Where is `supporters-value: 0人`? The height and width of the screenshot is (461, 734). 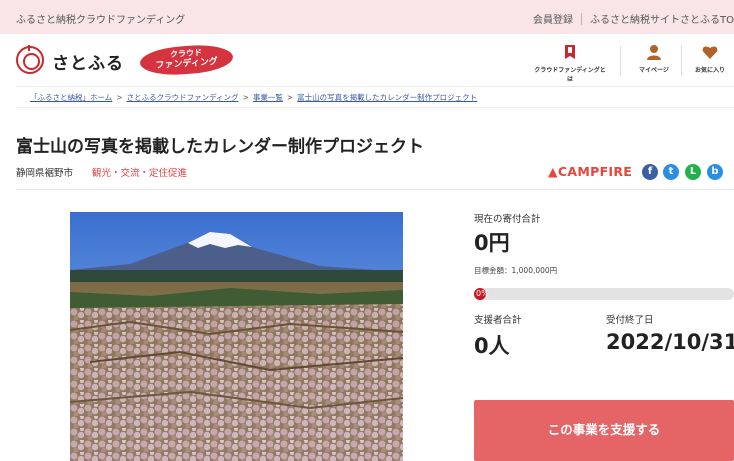
supporters-value: 0人 is located at coordinates (492, 346).